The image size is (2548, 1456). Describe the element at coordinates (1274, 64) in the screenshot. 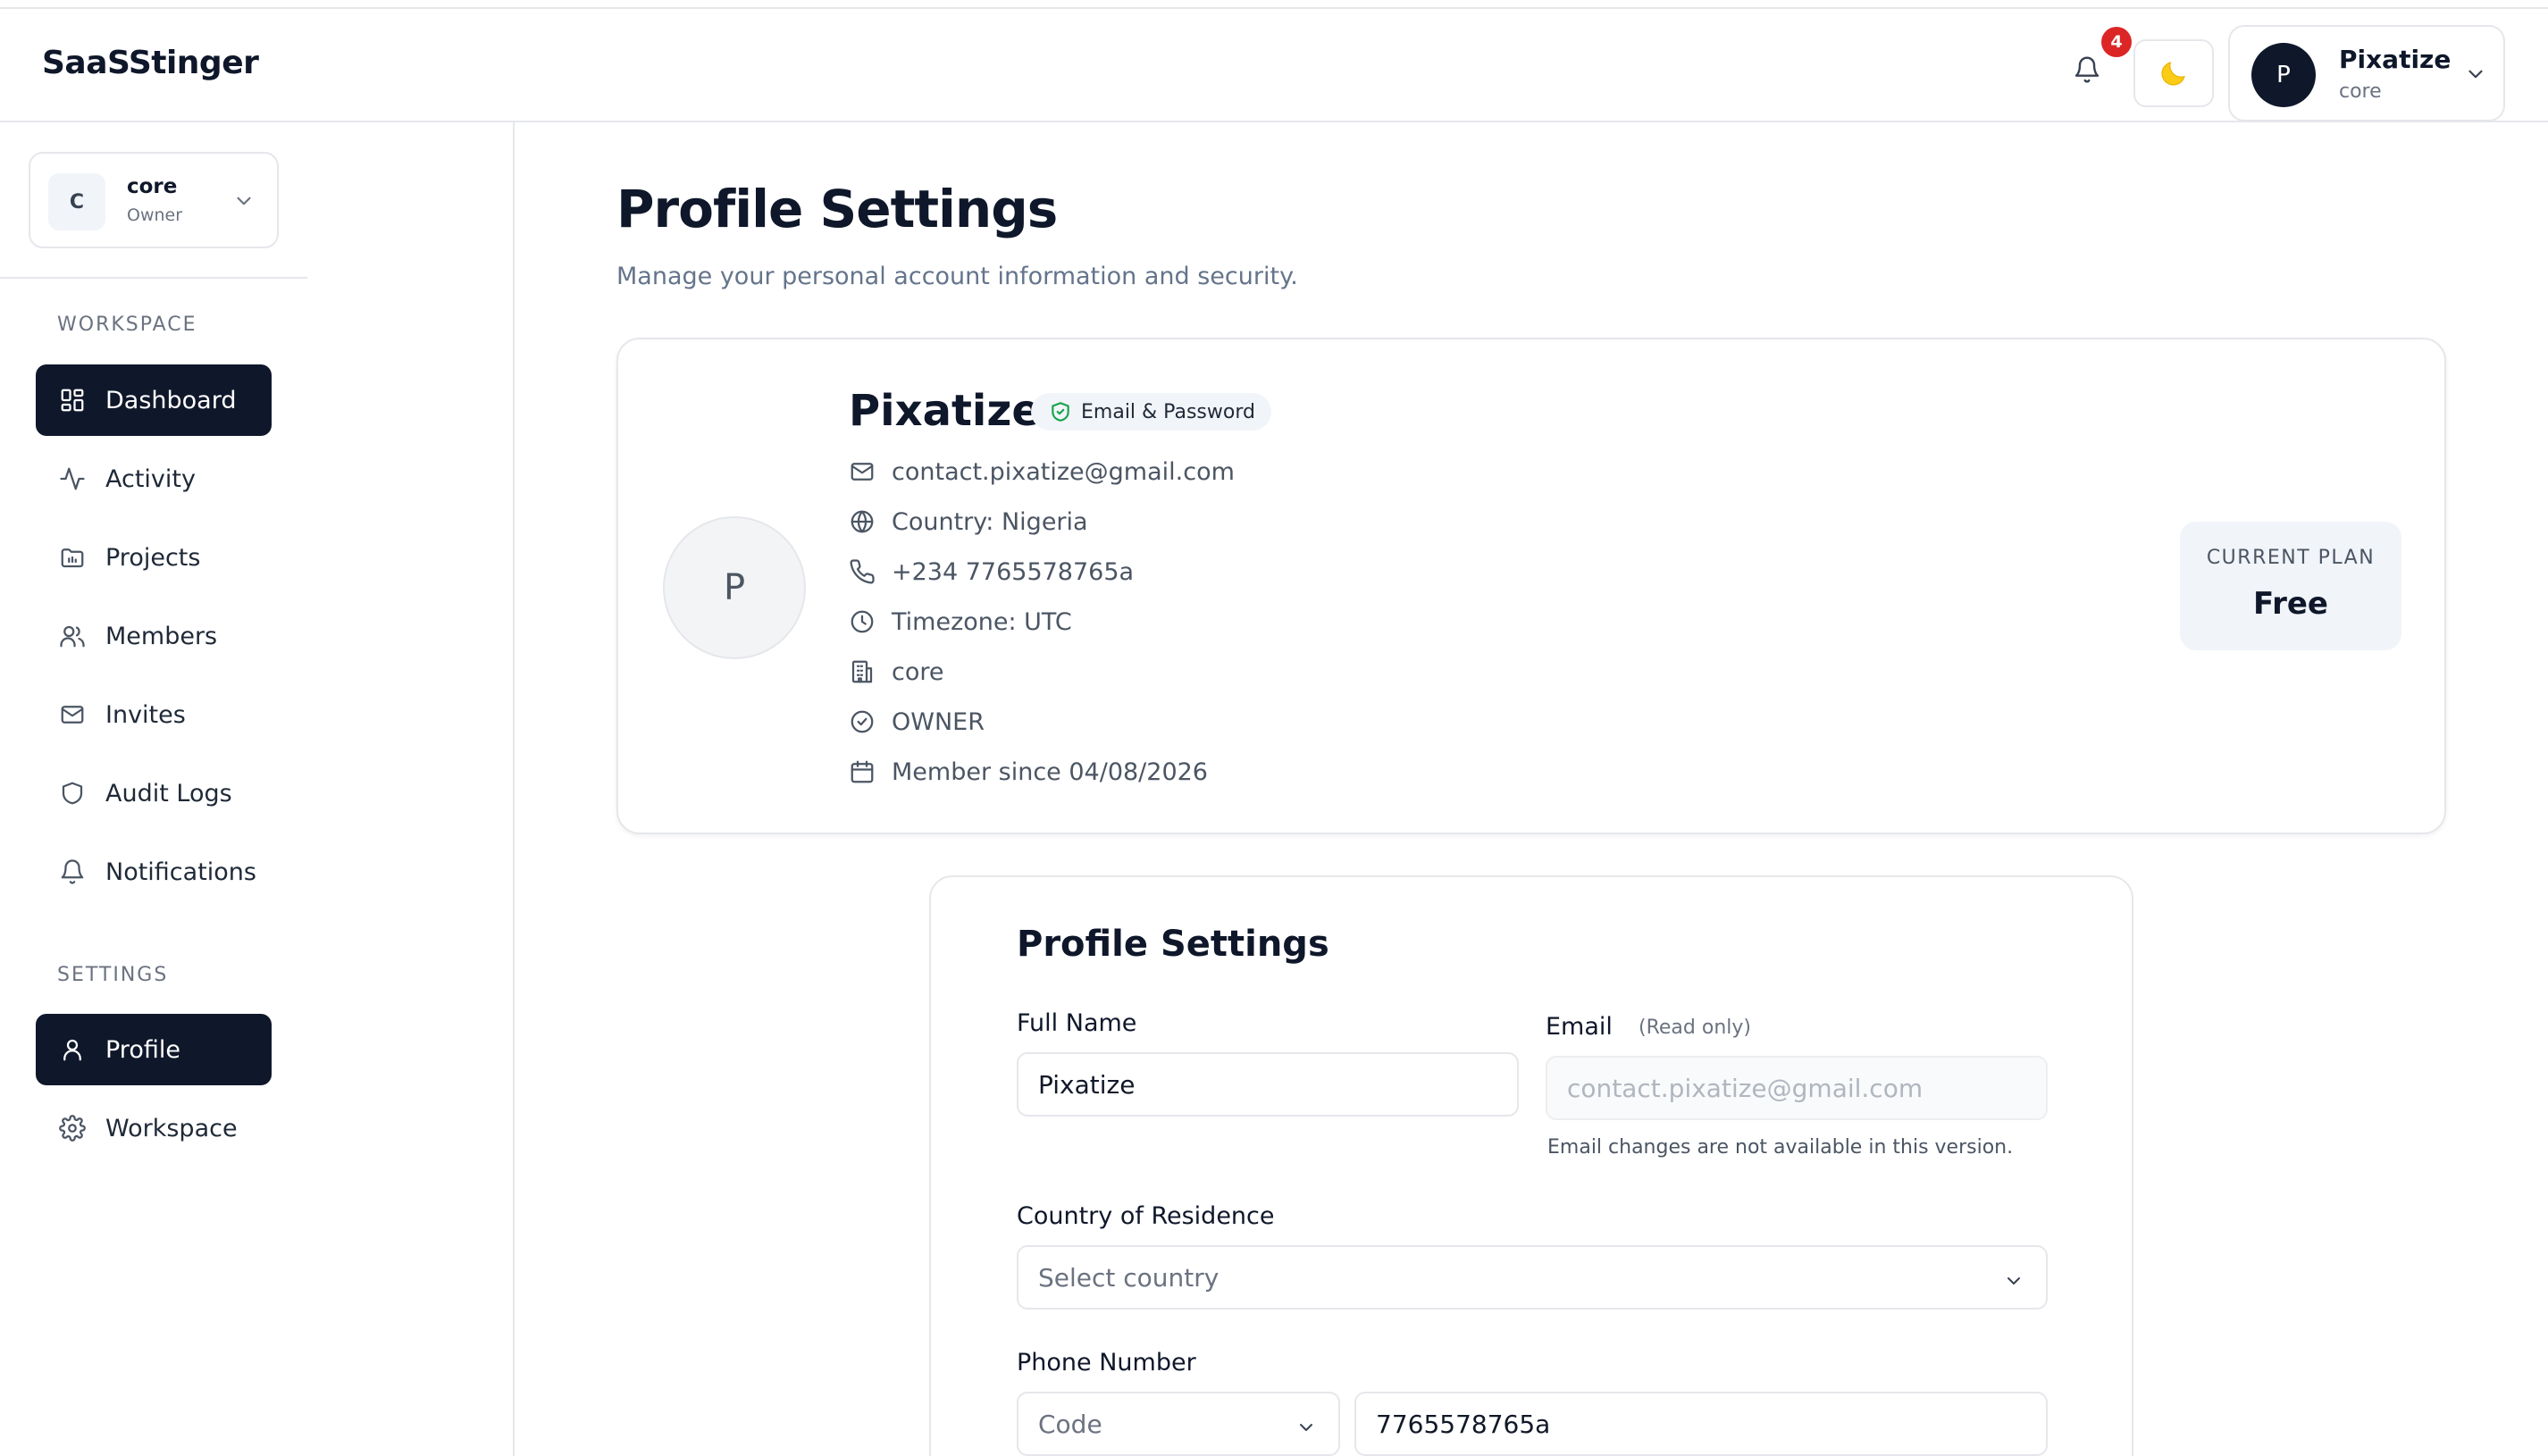

I see `top-header: SaaSStinger 4 P Pixatize core` at that location.